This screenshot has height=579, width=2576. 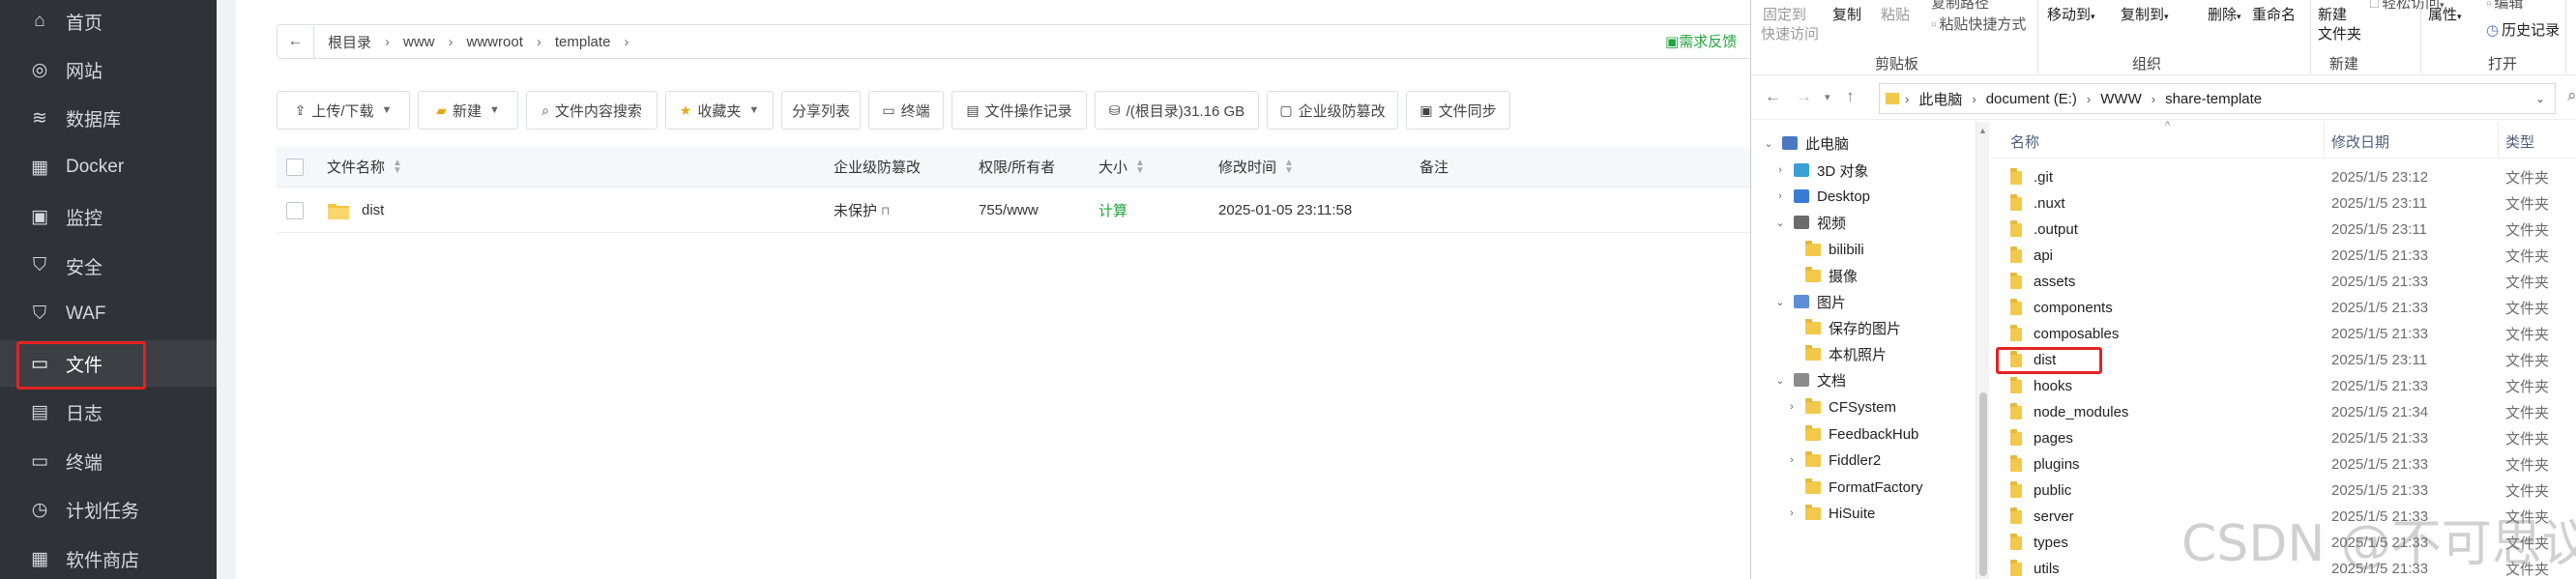 I want to click on address-part: 此电脑, so click(x=1940, y=99).